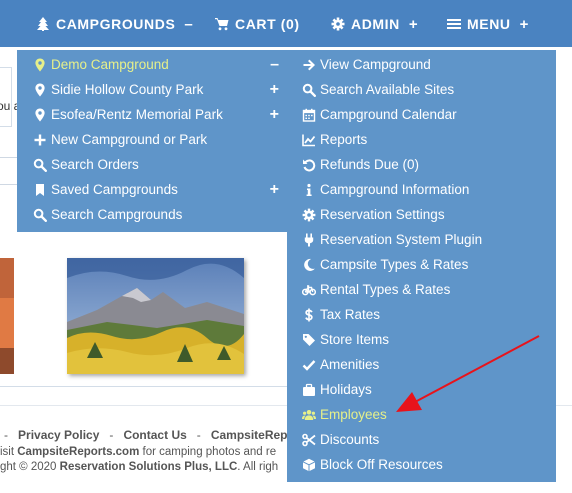  What do you see at coordinates (421, 164) in the screenshot?
I see `submenu-refunds-due-0: Refunds Due (0)` at bounding box center [421, 164].